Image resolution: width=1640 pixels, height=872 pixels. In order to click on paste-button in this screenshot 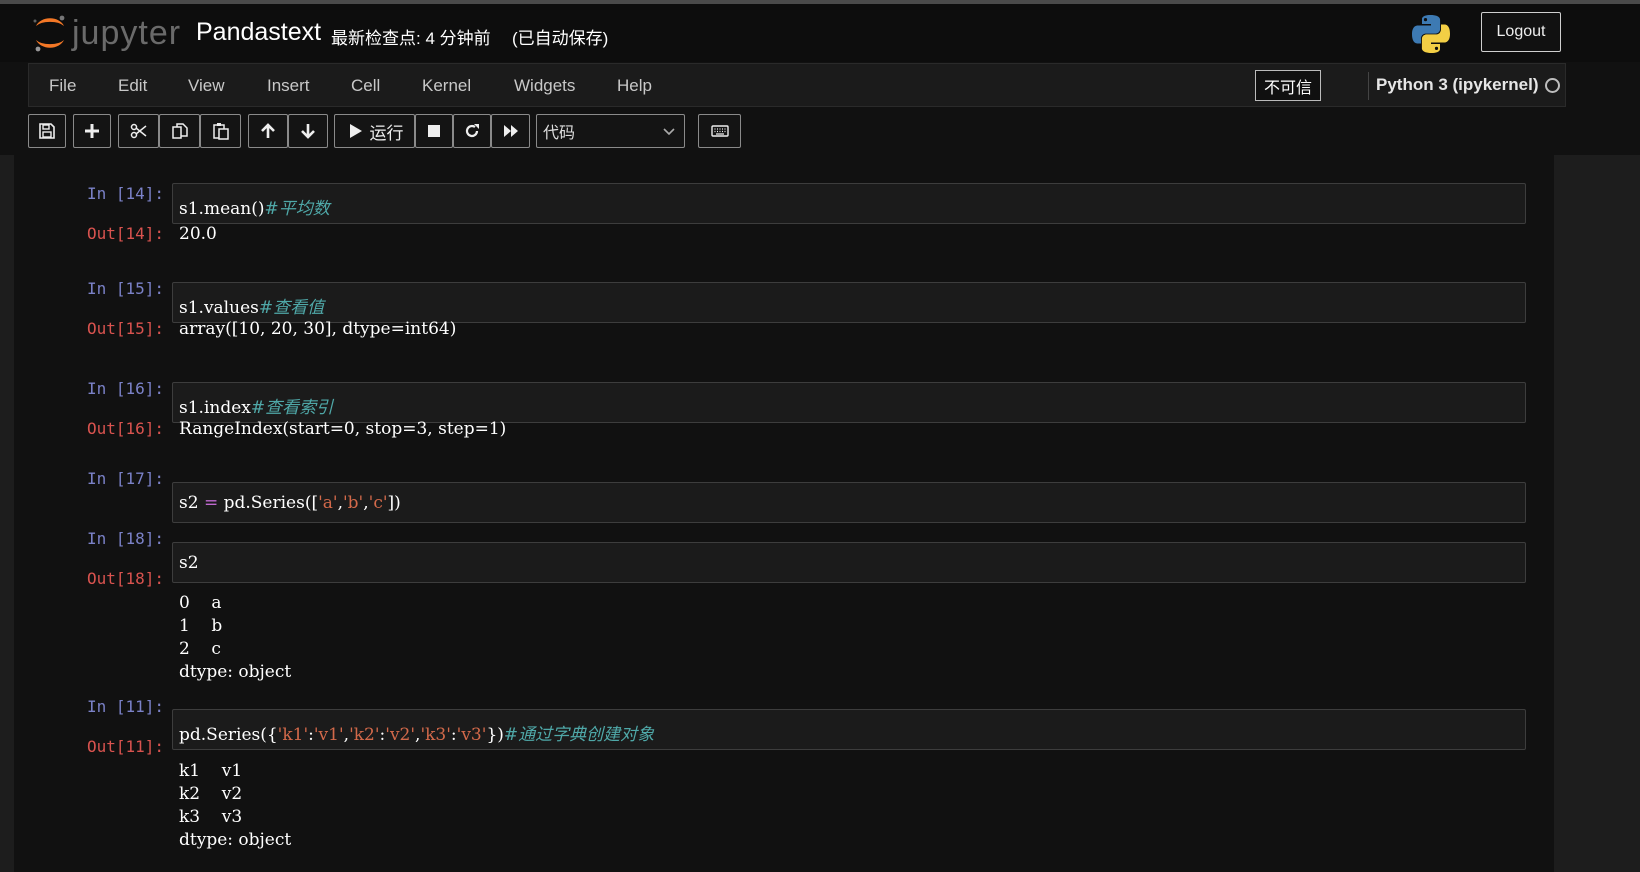, I will do `click(220, 131)`.